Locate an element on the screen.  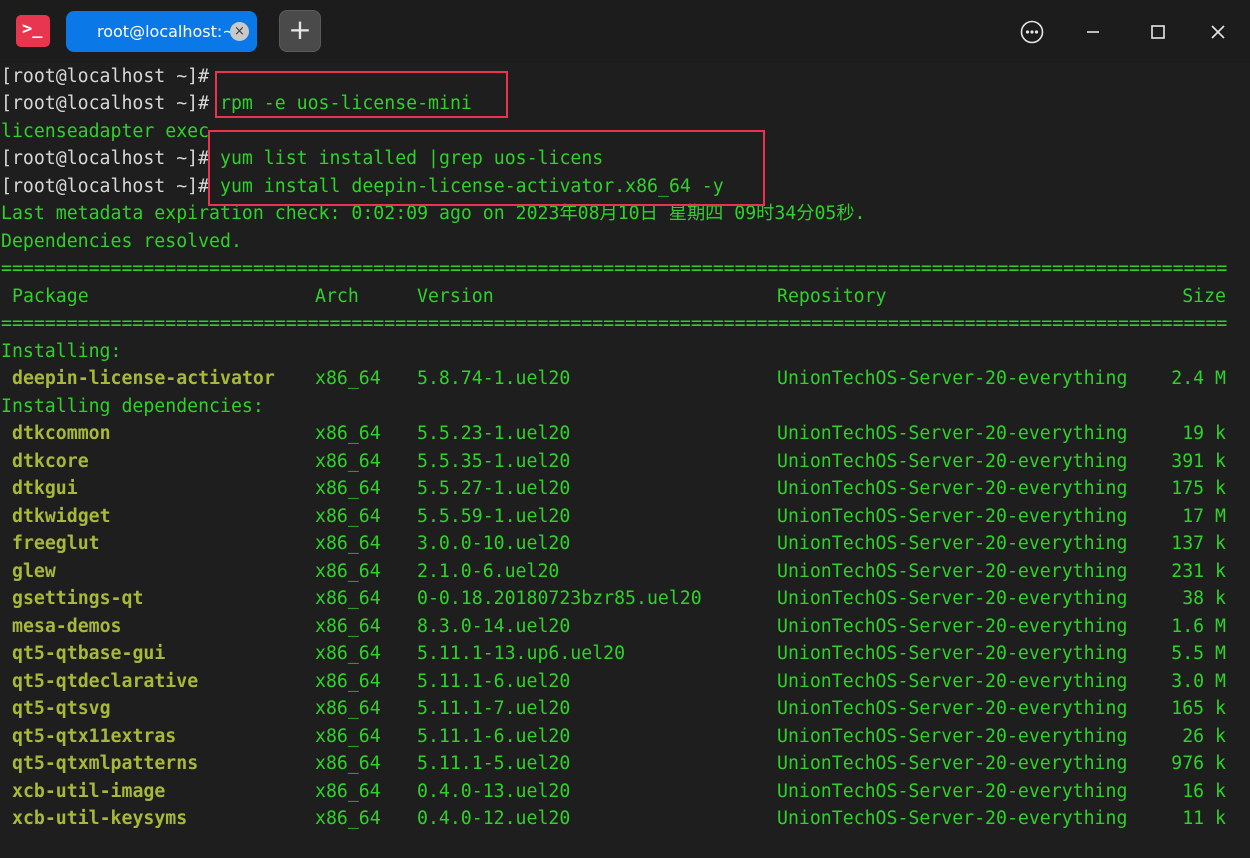
section-installing-dependencies: Installing dependencies: is located at coordinates (132, 406).